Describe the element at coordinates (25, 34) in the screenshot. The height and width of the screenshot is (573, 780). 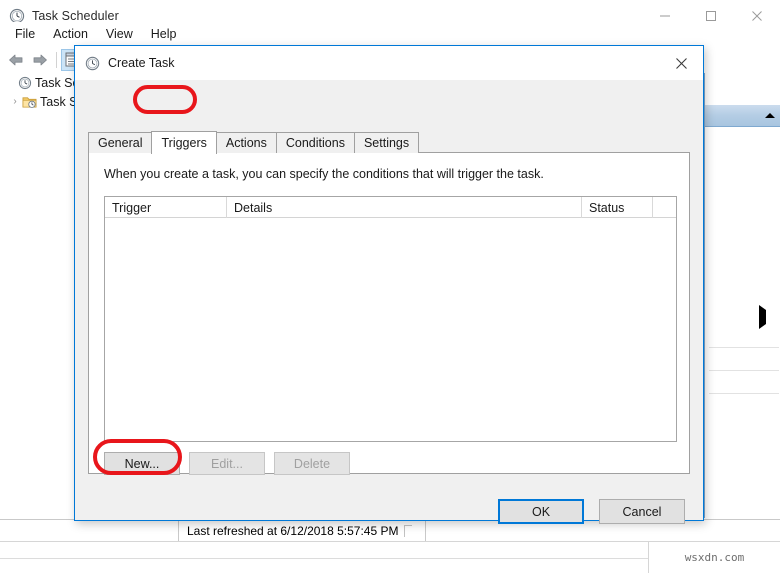
I see `menu-item-file: File` at that location.